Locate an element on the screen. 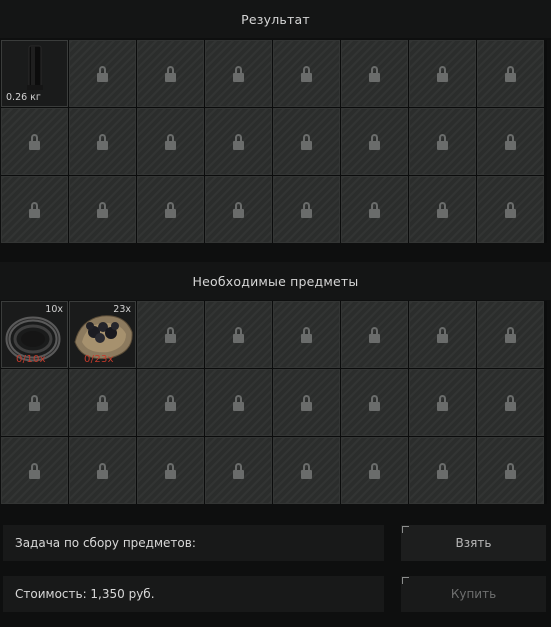  result-item-slot: 0.26 кг is located at coordinates (34, 73).